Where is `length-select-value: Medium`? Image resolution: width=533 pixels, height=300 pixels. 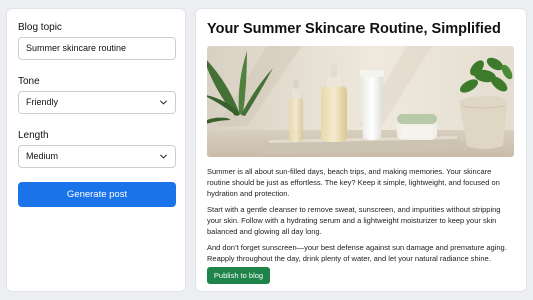 length-select-value: Medium is located at coordinates (42, 156).